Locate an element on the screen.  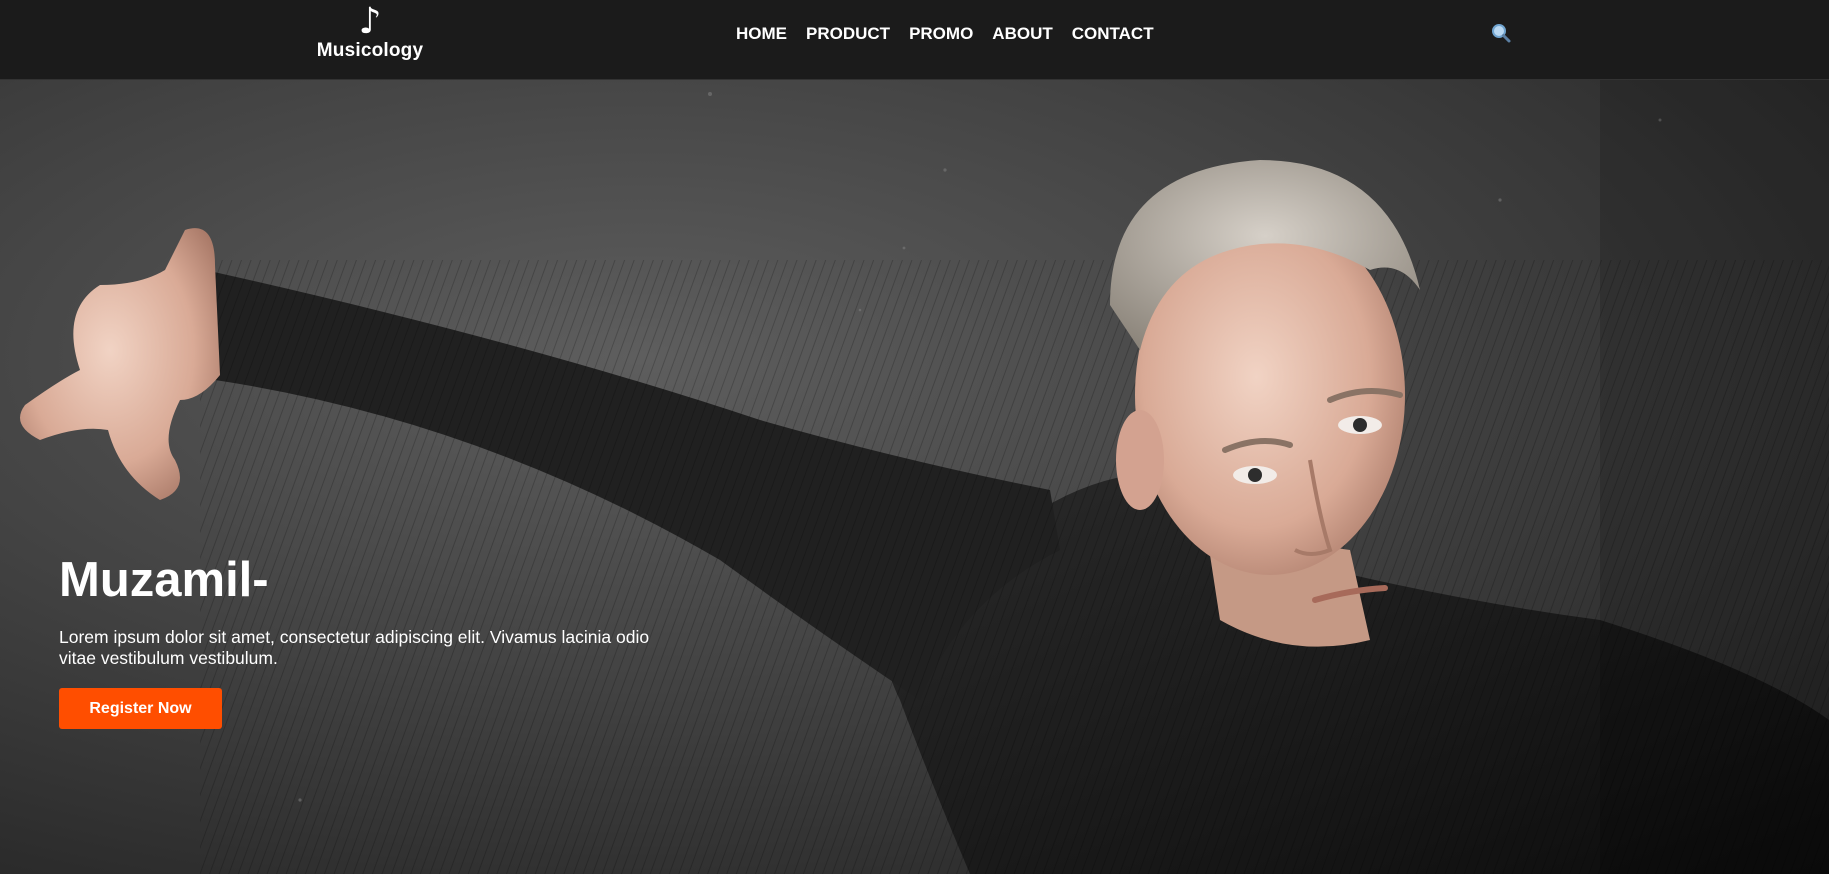
site-logo: ♪ Musicology is located at coordinates (370, 33).